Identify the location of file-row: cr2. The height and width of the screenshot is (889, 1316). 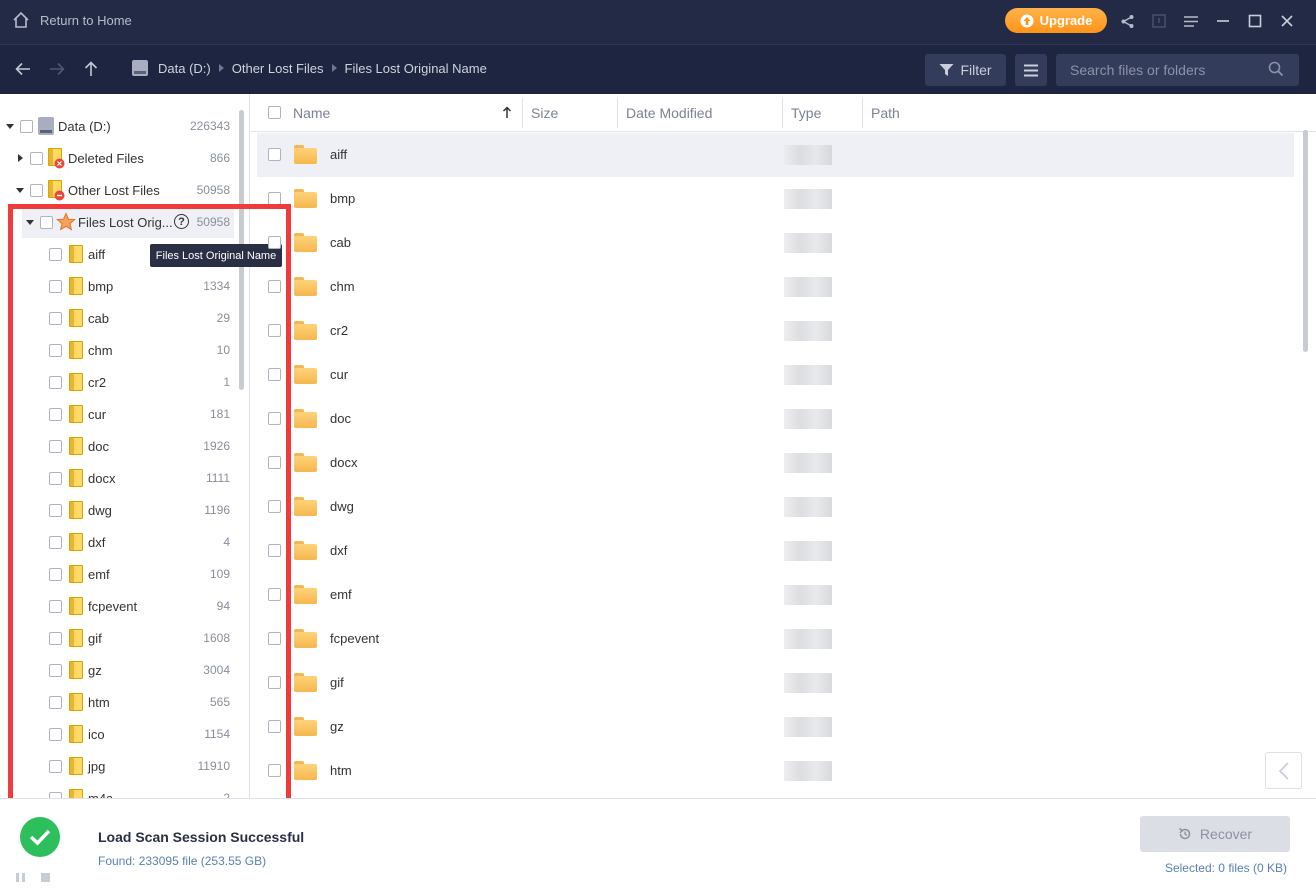
(775, 331).